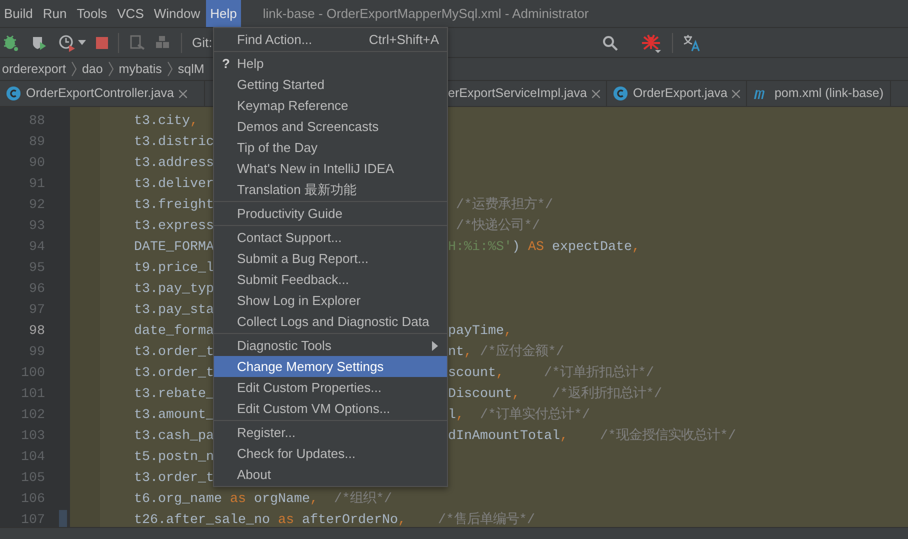 This screenshot has height=539, width=908. I want to click on profiler-clock-icon, so click(67, 43).